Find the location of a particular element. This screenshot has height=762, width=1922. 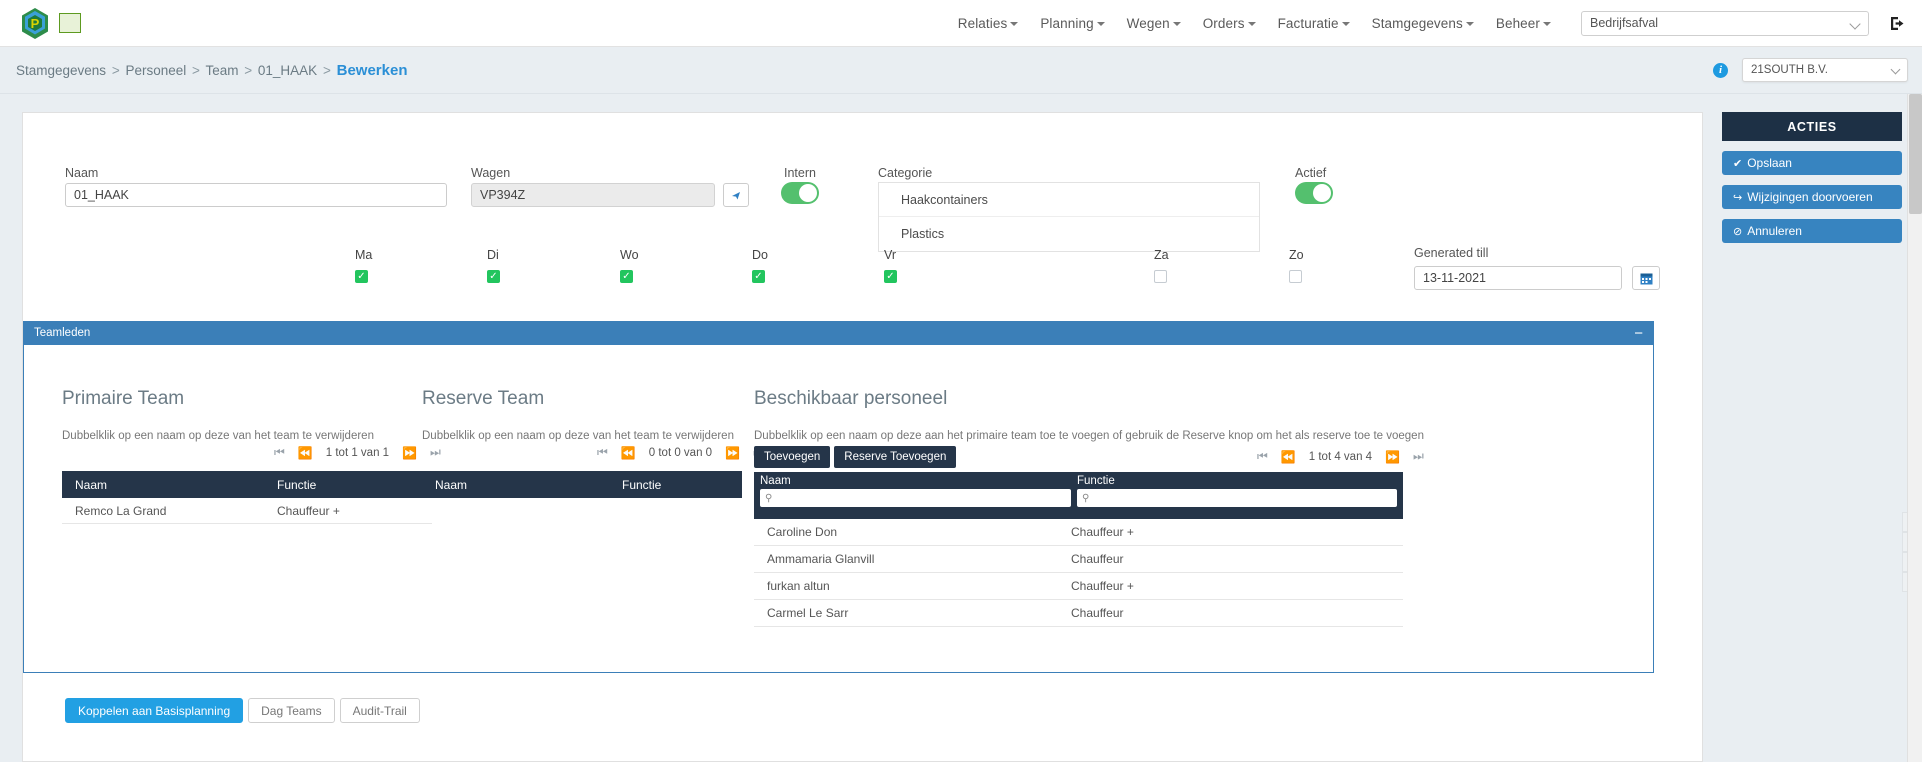

nav-item-wegen-label: Wegen is located at coordinates (1148, 23).